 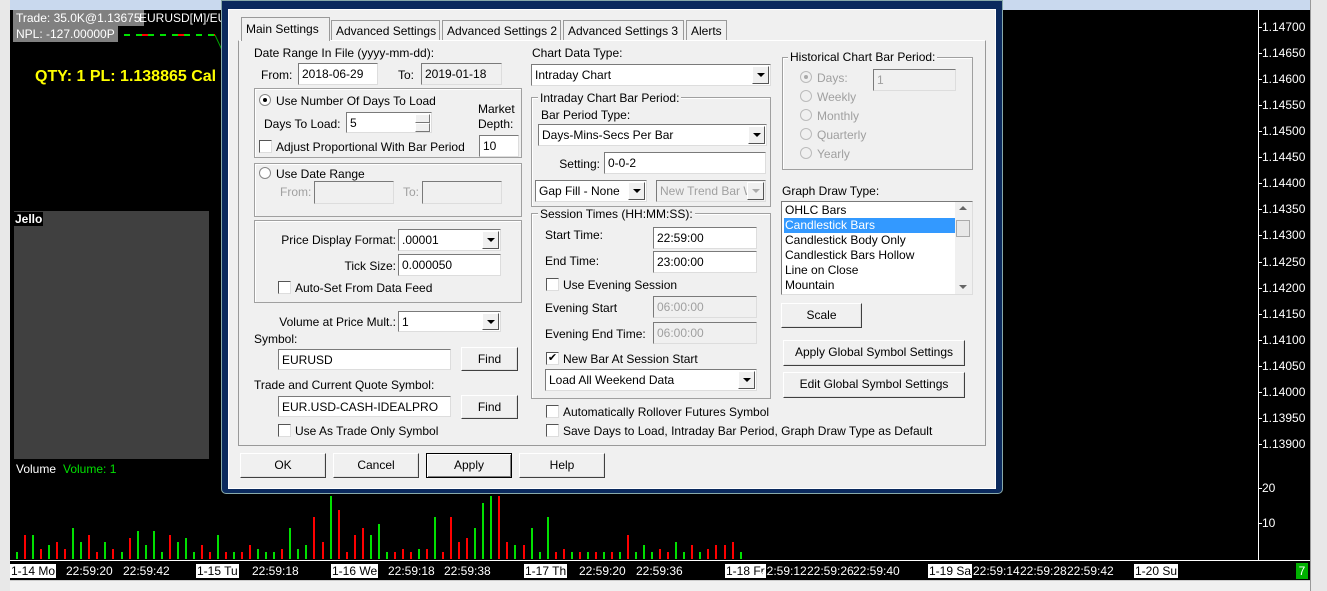 What do you see at coordinates (651, 75) in the screenshot?
I see `chart-data-type-select: Intraday Chart` at bounding box center [651, 75].